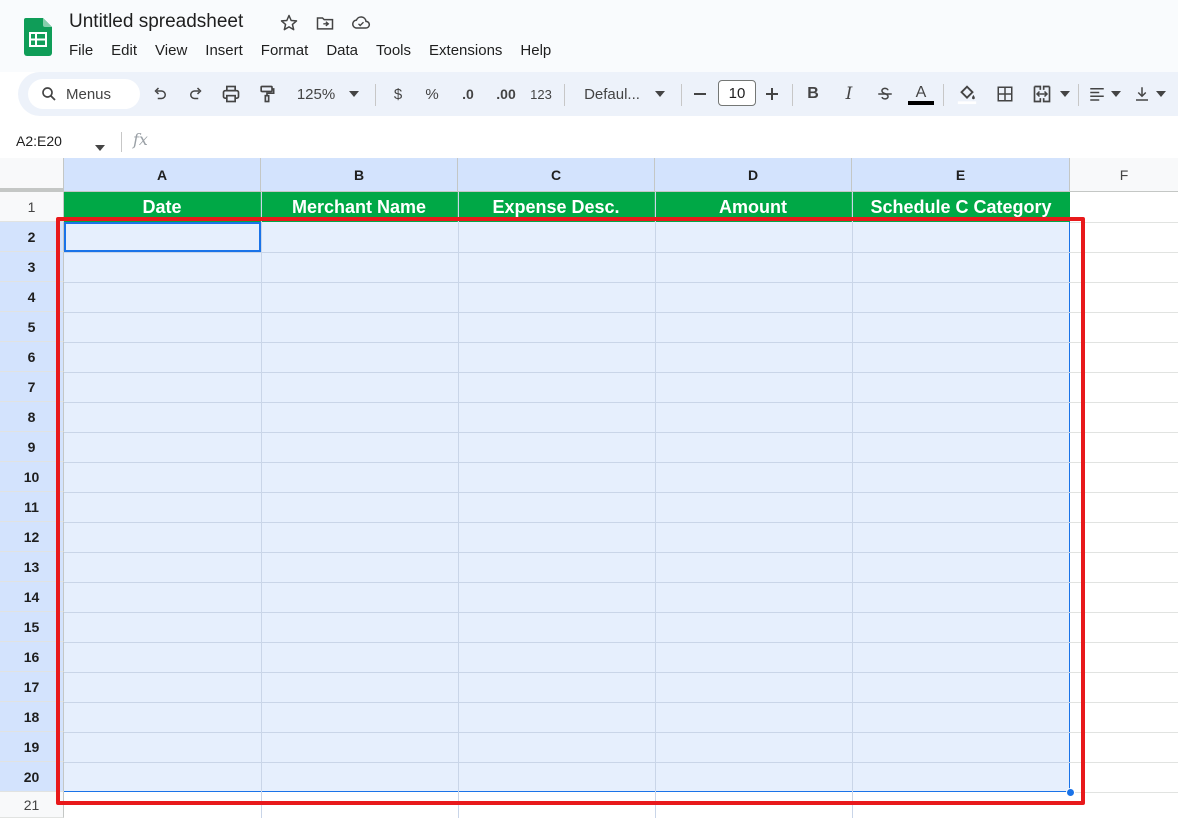  What do you see at coordinates (506, 94) in the screenshot?
I see `increase-decimal-button: .00` at bounding box center [506, 94].